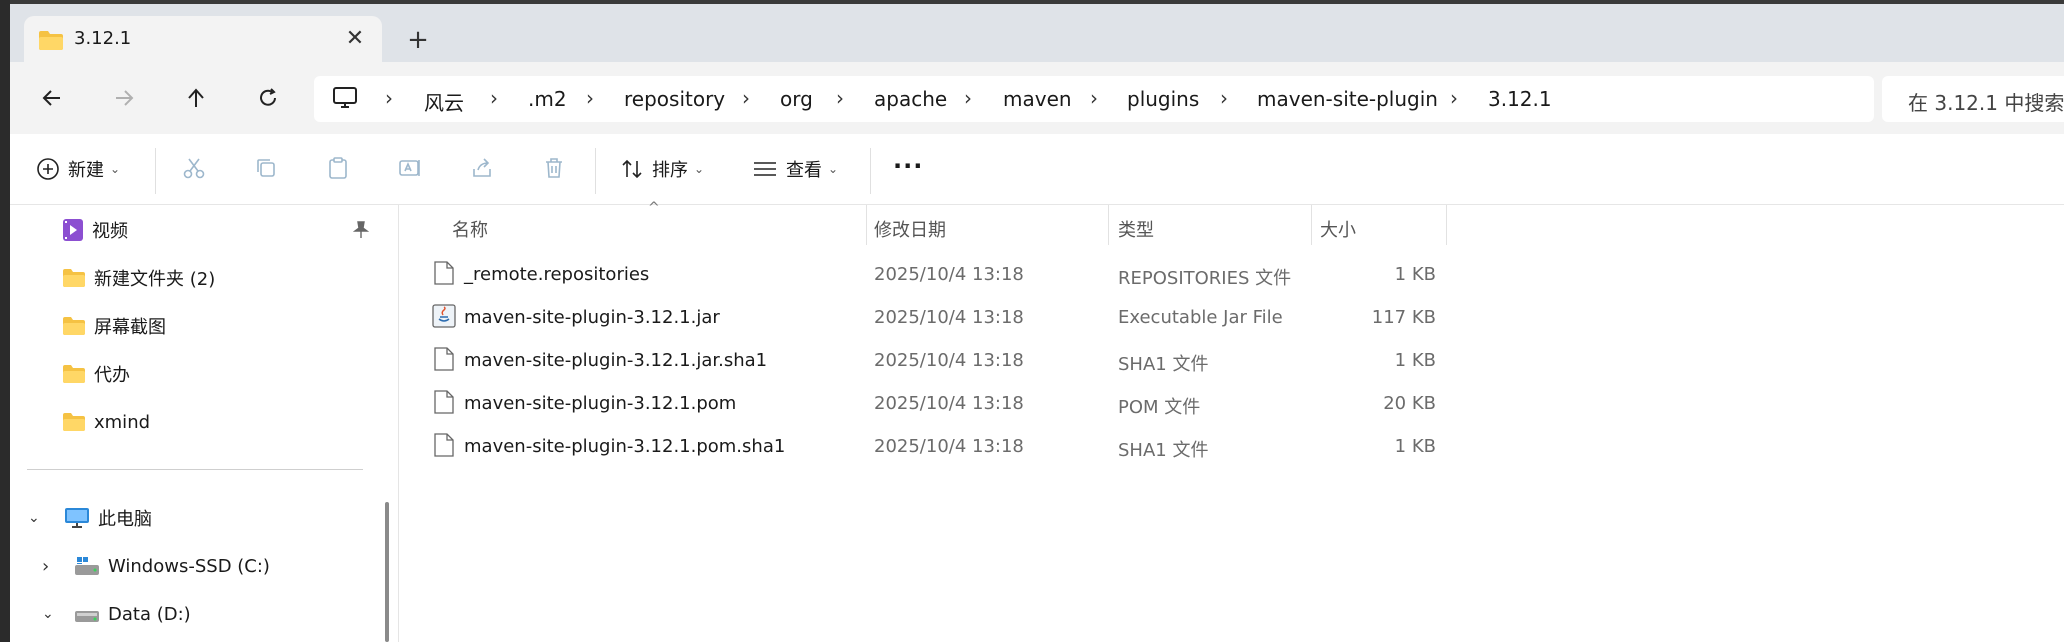 The image size is (2064, 642). What do you see at coordinates (470, 229) in the screenshot?
I see `column-header-name: 名称` at bounding box center [470, 229].